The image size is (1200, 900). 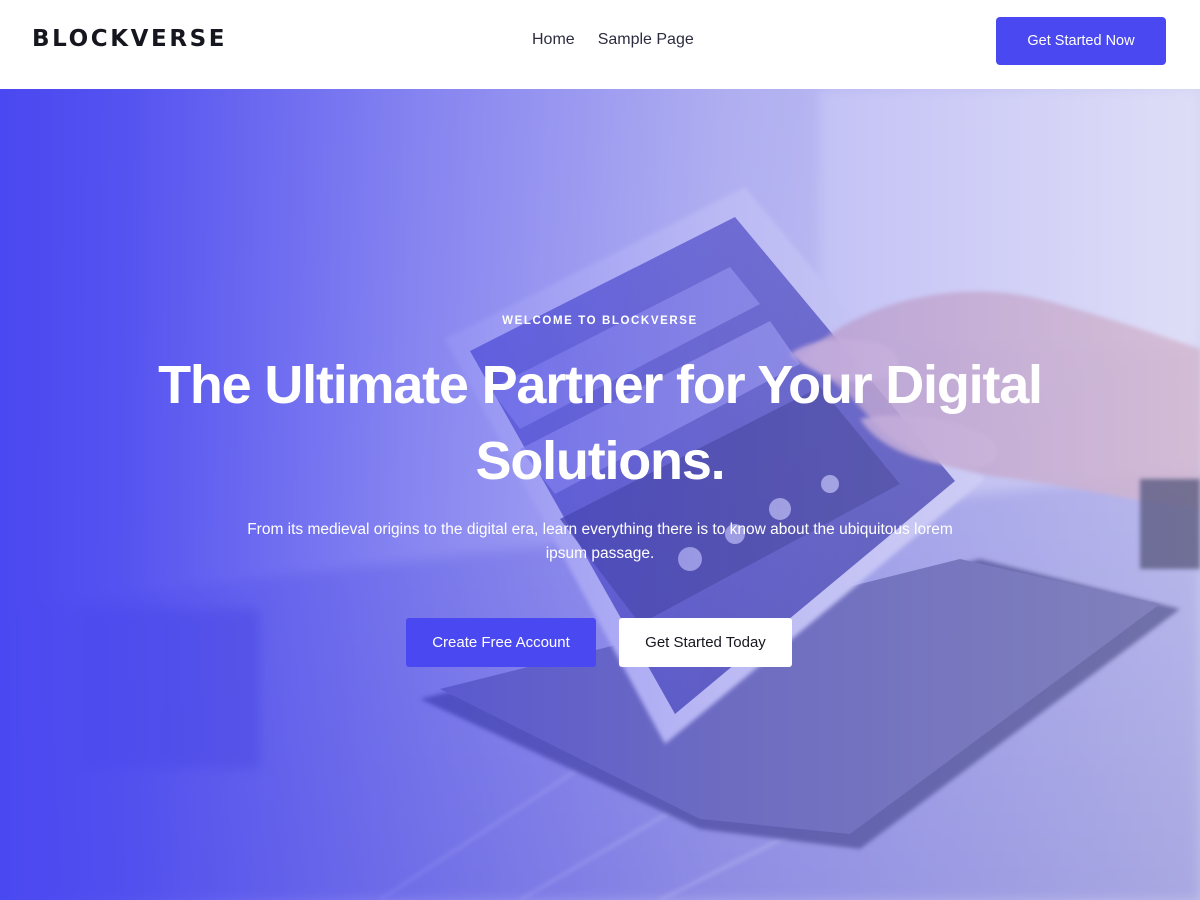 What do you see at coordinates (646, 40) in the screenshot?
I see `nav-item-sample-page: Sample Page` at bounding box center [646, 40].